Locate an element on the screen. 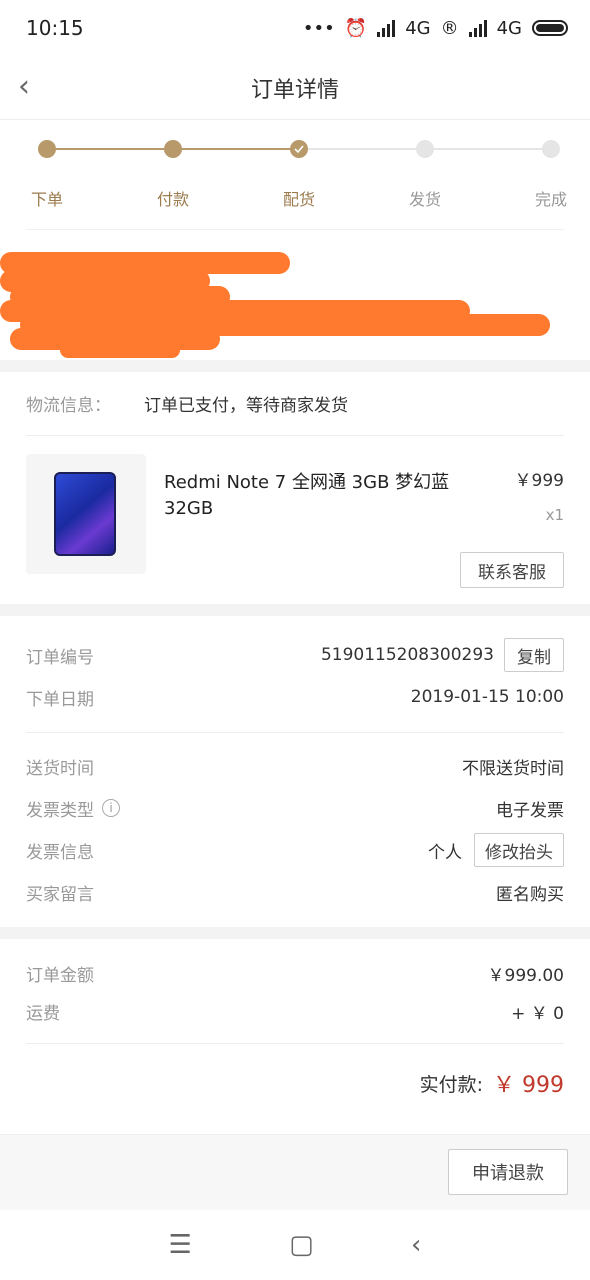 The image size is (590, 1280). copy-button: 复制 is located at coordinates (534, 655).